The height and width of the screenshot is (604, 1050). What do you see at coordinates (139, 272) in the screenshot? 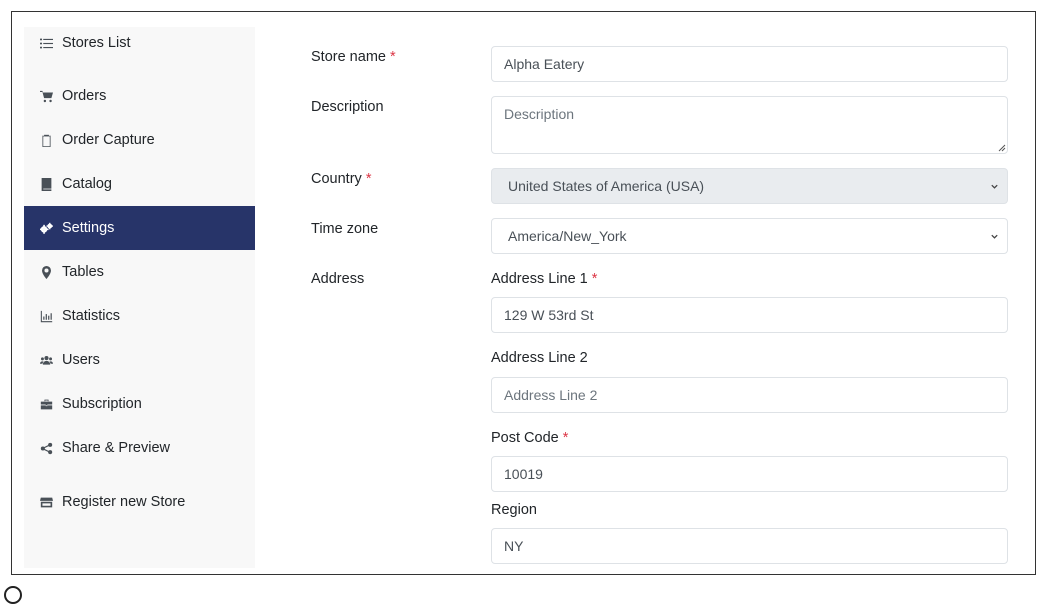
I see `sidebar-item-tables: Tables` at bounding box center [139, 272].